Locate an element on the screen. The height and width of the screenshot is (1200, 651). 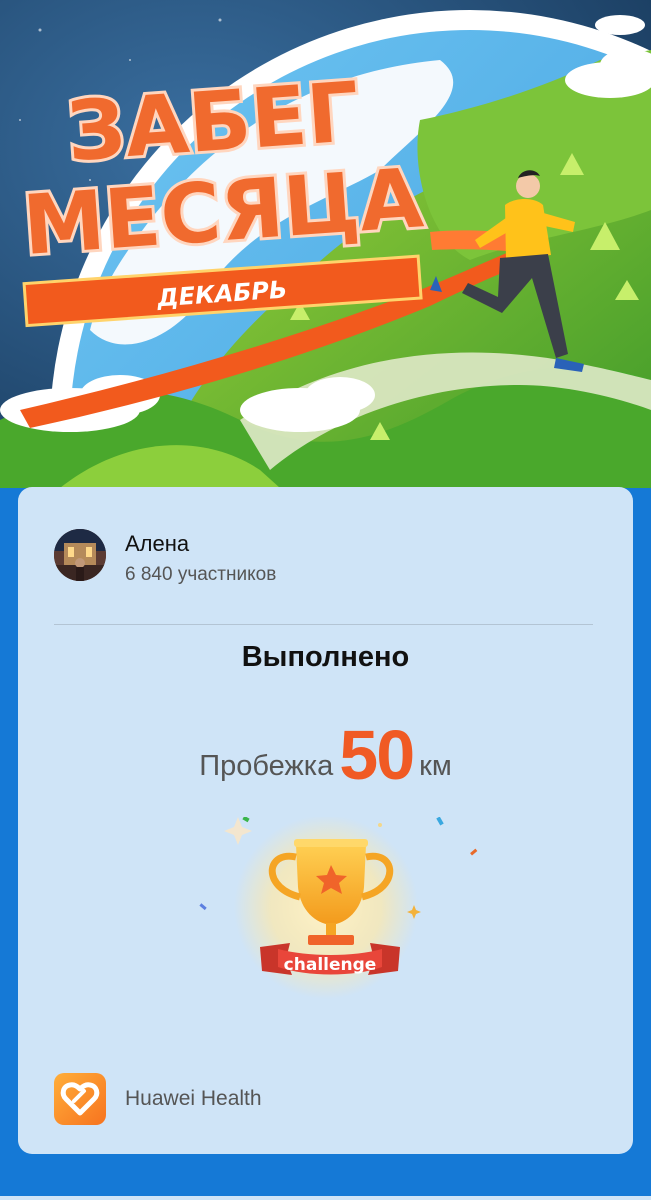
huawei-health-icon is located at coordinates (80, 1099).